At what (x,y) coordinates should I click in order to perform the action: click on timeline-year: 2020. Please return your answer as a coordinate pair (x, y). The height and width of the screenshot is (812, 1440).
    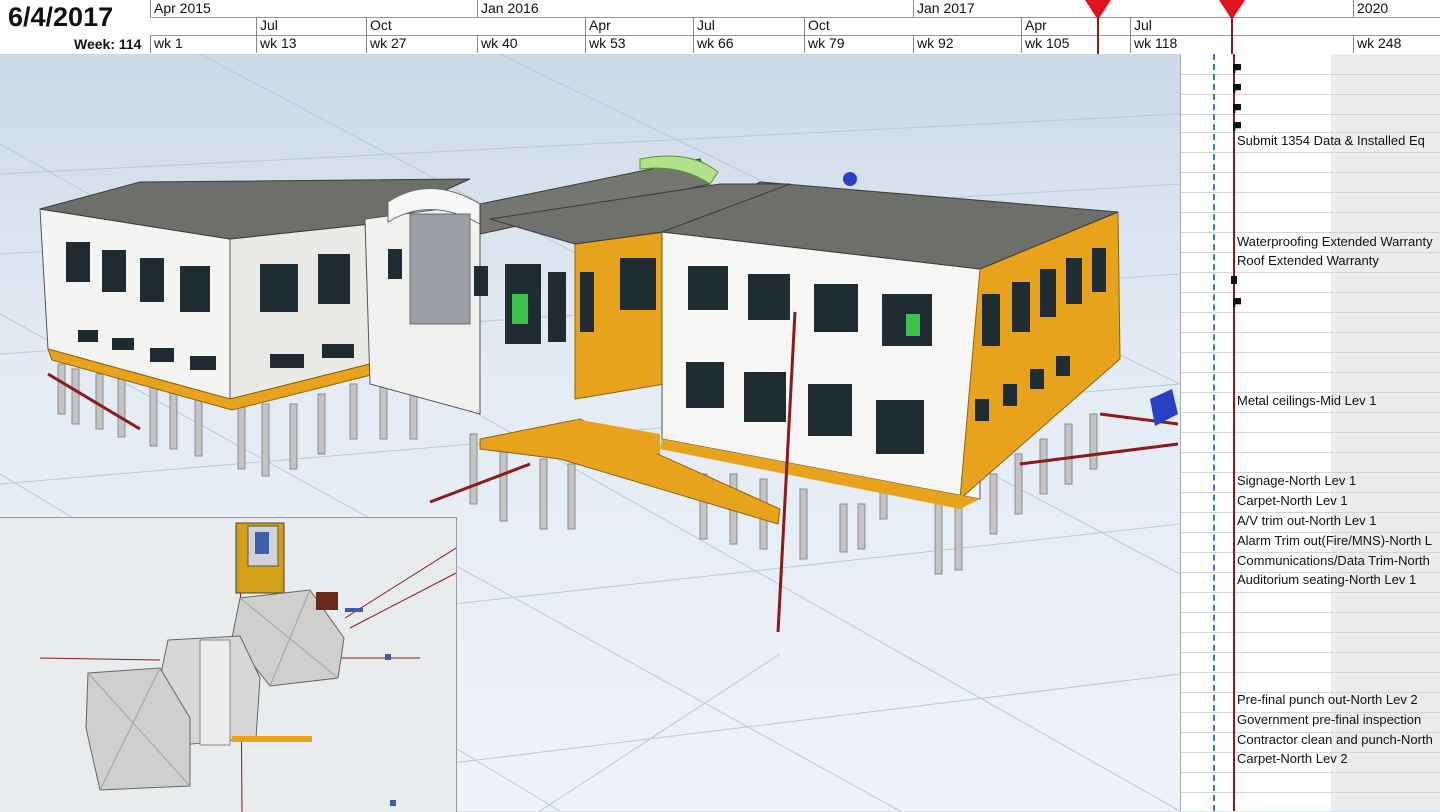
    Looking at the image, I should click on (1396, 8).